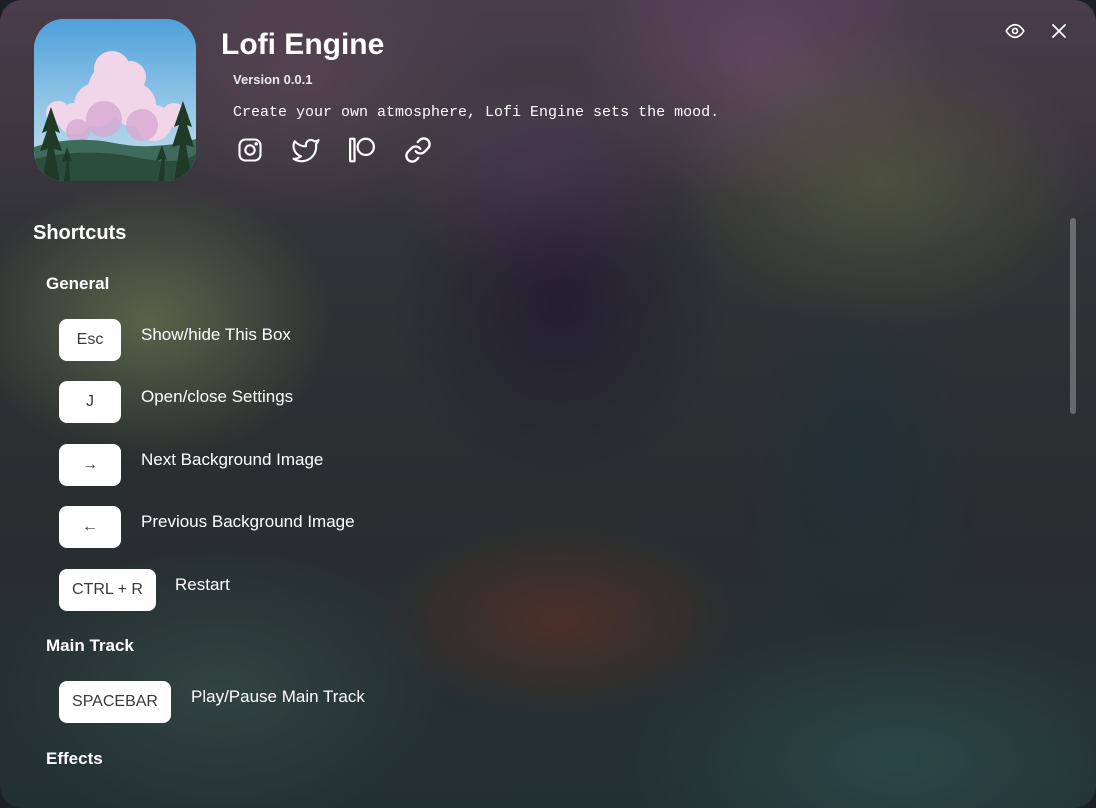 This screenshot has height=808, width=1096. Describe the element at coordinates (278, 696) in the screenshot. I see `shortcut-label: Play/Pause Main Track` at that location.